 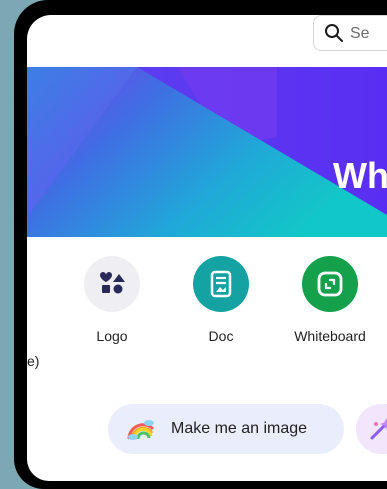 I want to click on document-icon, so click(x=221, y=284).